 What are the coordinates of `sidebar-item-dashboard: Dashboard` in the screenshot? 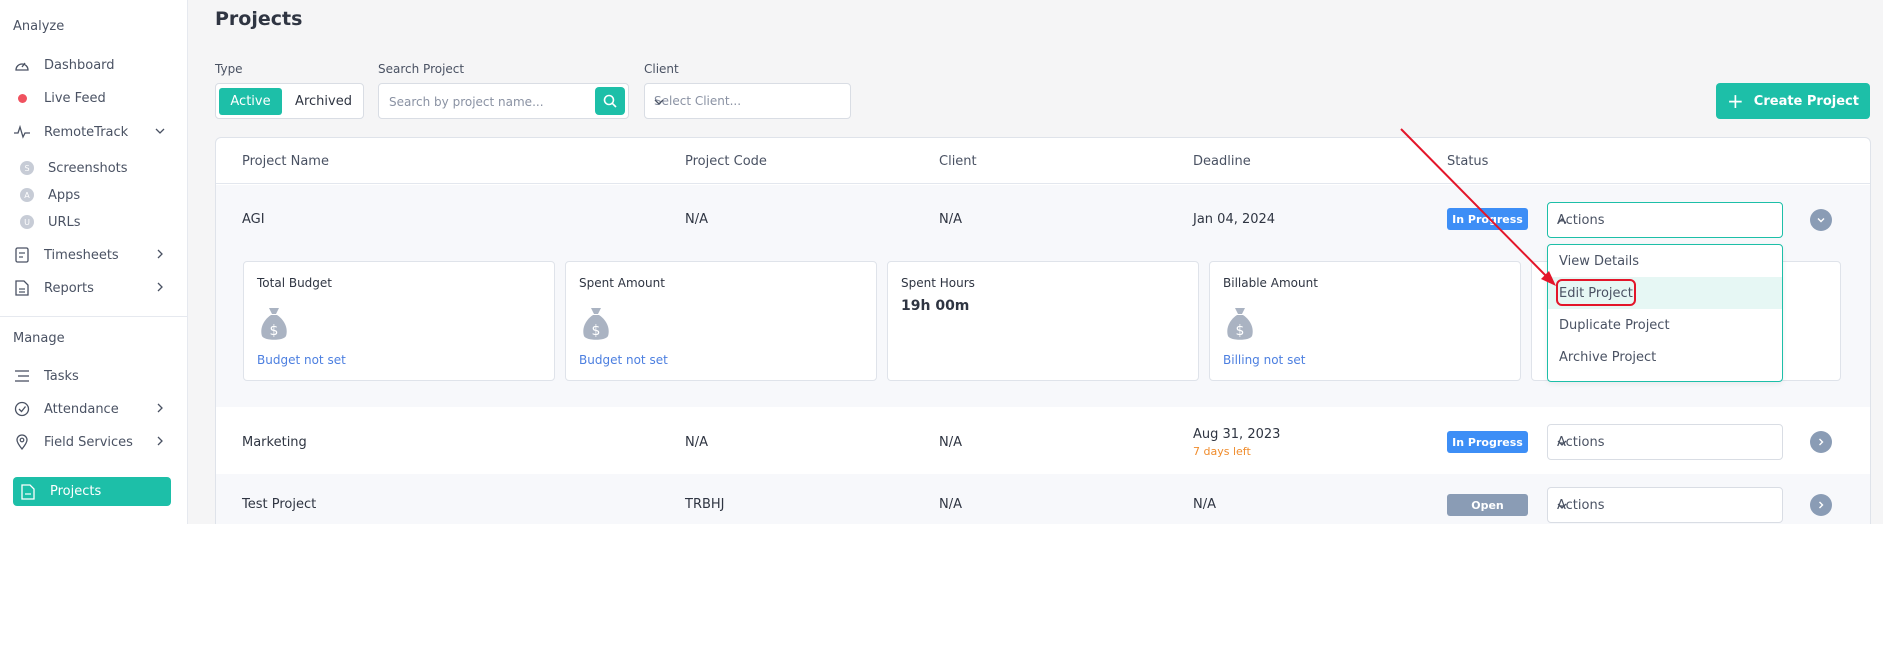 It's located at (92, 65).